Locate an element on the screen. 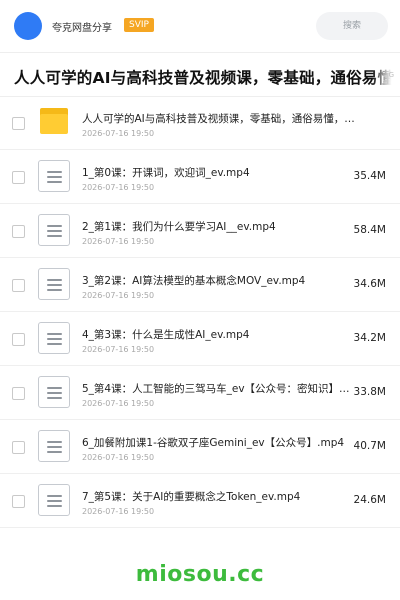 This screenshot has height=600, width=400. header: 夸克网盘分享 SVIP 搜索 is located at coordinates (200, 26).